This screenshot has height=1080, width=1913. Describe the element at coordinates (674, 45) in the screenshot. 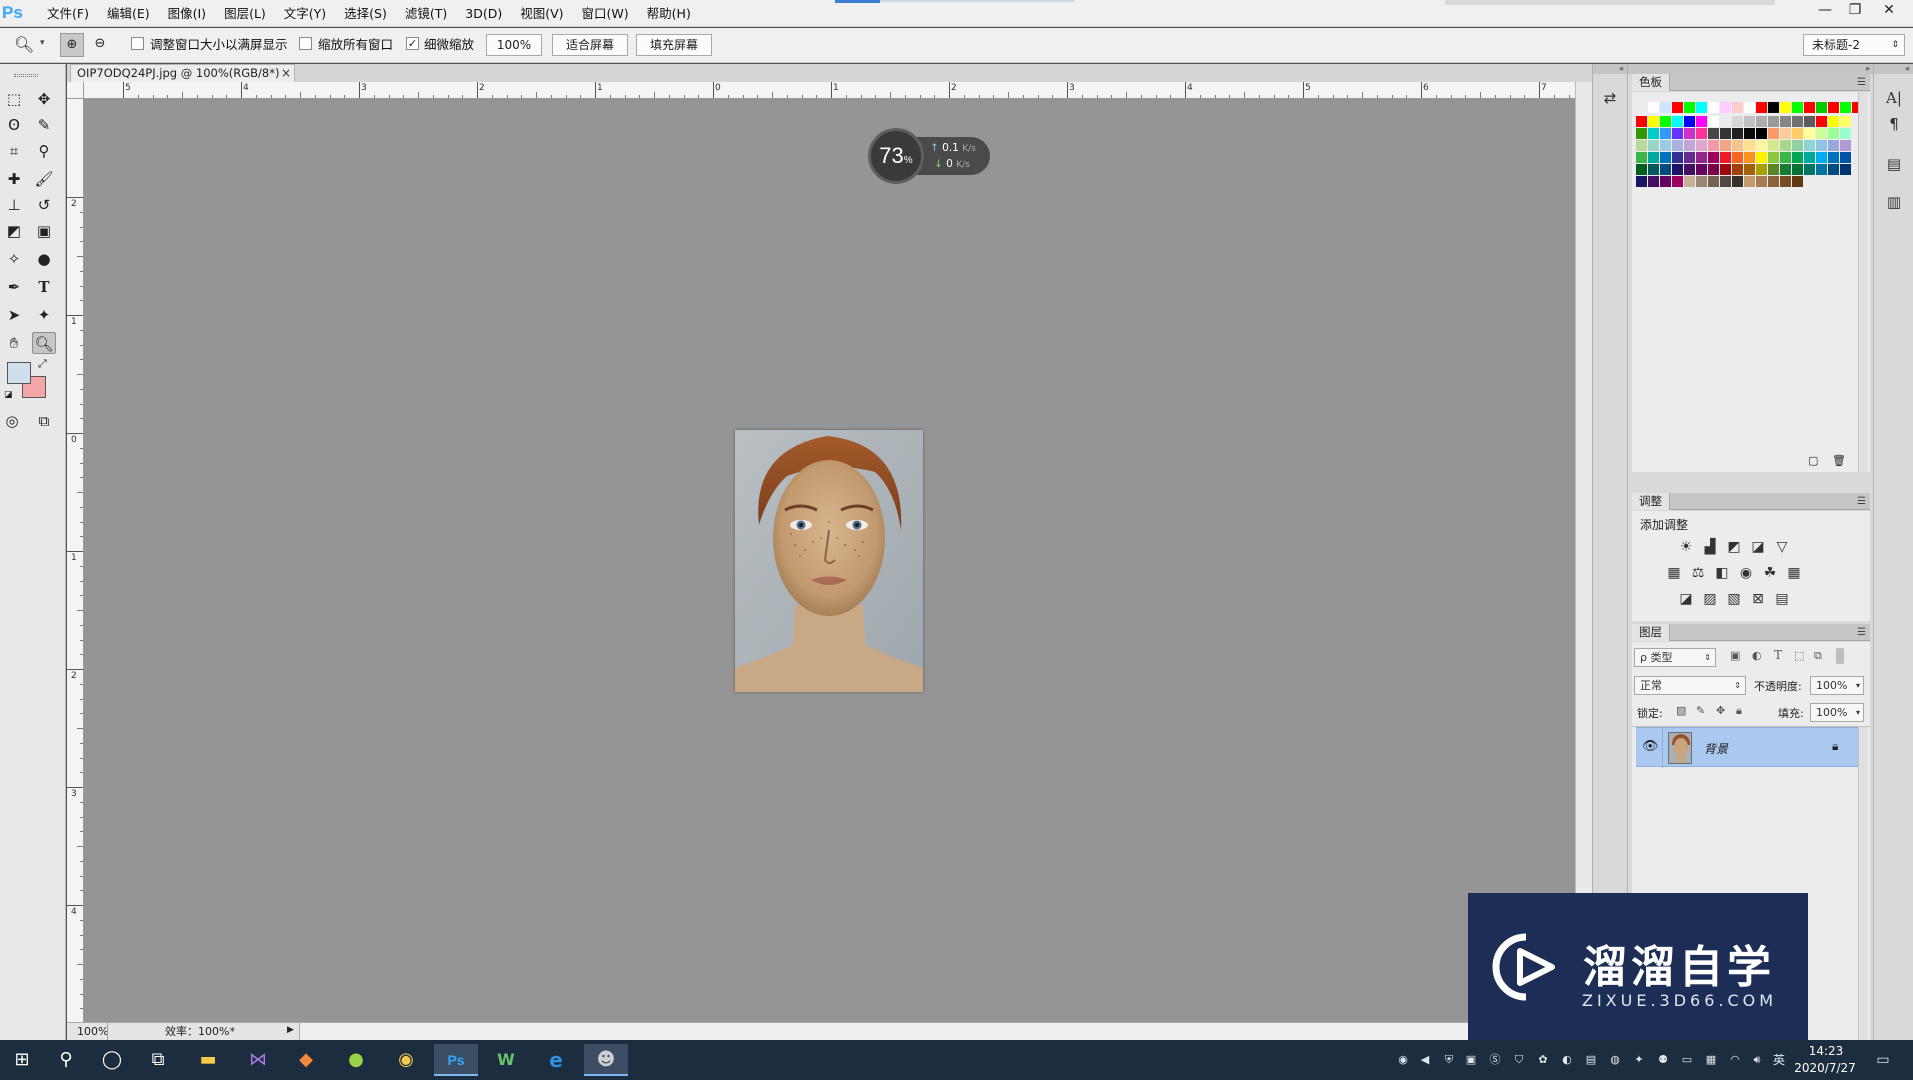

I see `fill-screen-button: 填充屏幕` at that location.